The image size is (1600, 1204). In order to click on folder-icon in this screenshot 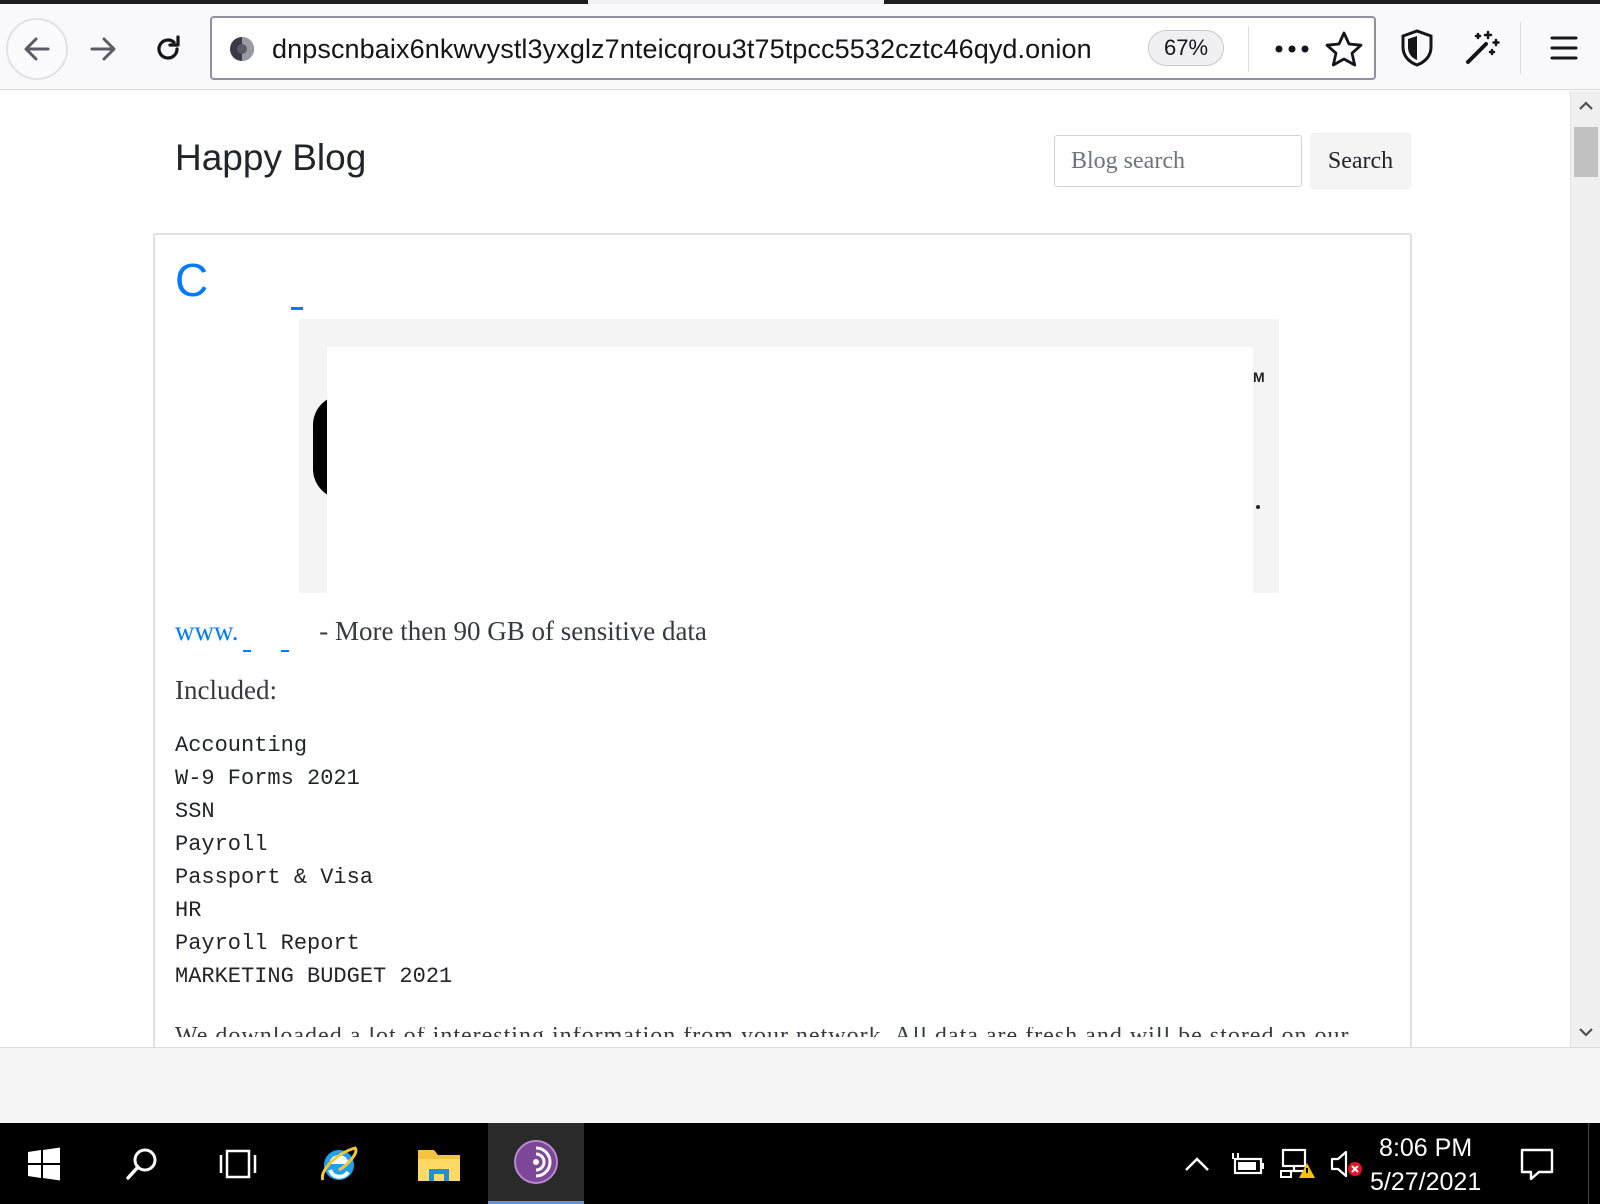, I will do `click(439, 1165)`.